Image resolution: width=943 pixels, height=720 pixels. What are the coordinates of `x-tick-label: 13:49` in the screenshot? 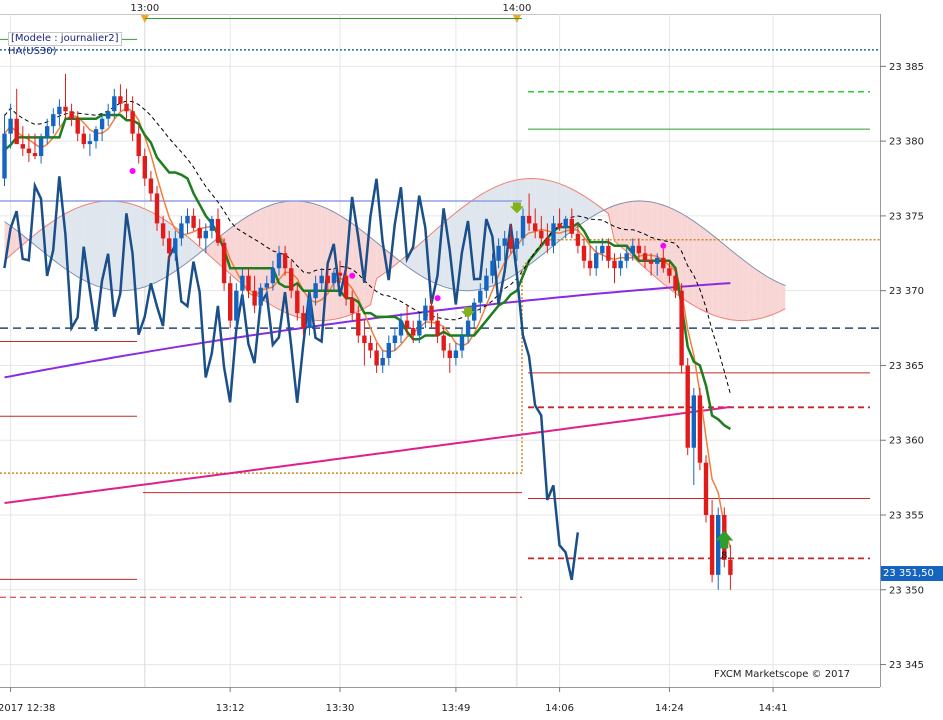 It's located at (455, 708).